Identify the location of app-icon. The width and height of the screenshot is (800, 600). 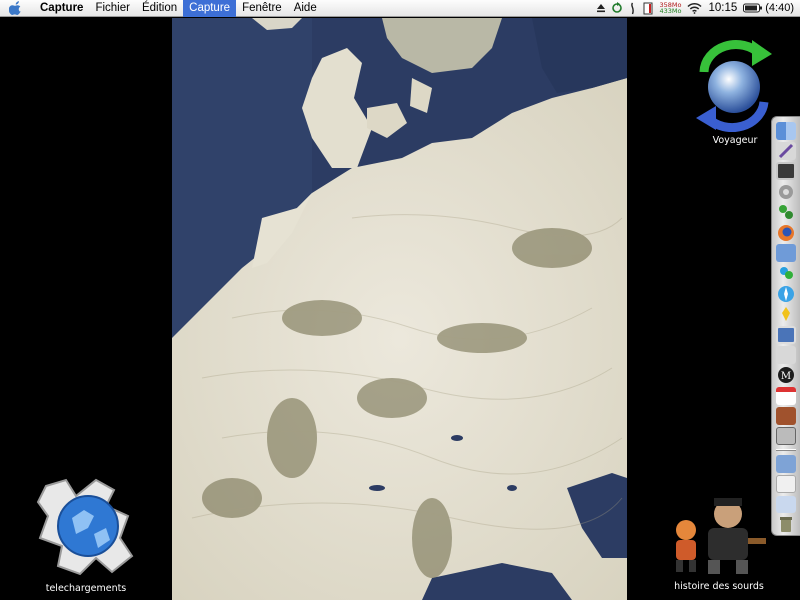
(786, 355).